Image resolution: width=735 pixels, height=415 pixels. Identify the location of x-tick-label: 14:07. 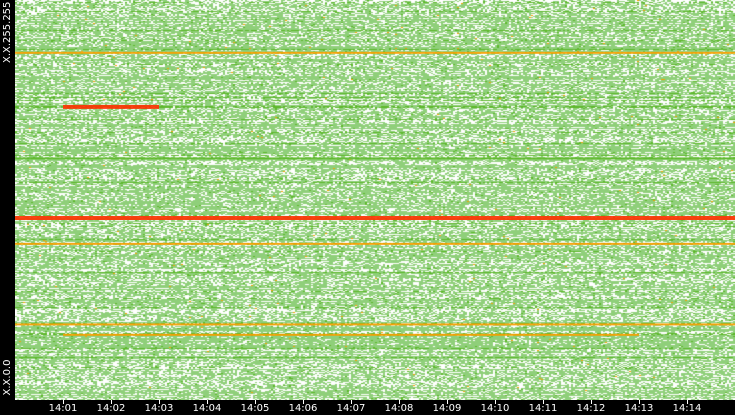
(351, 408).